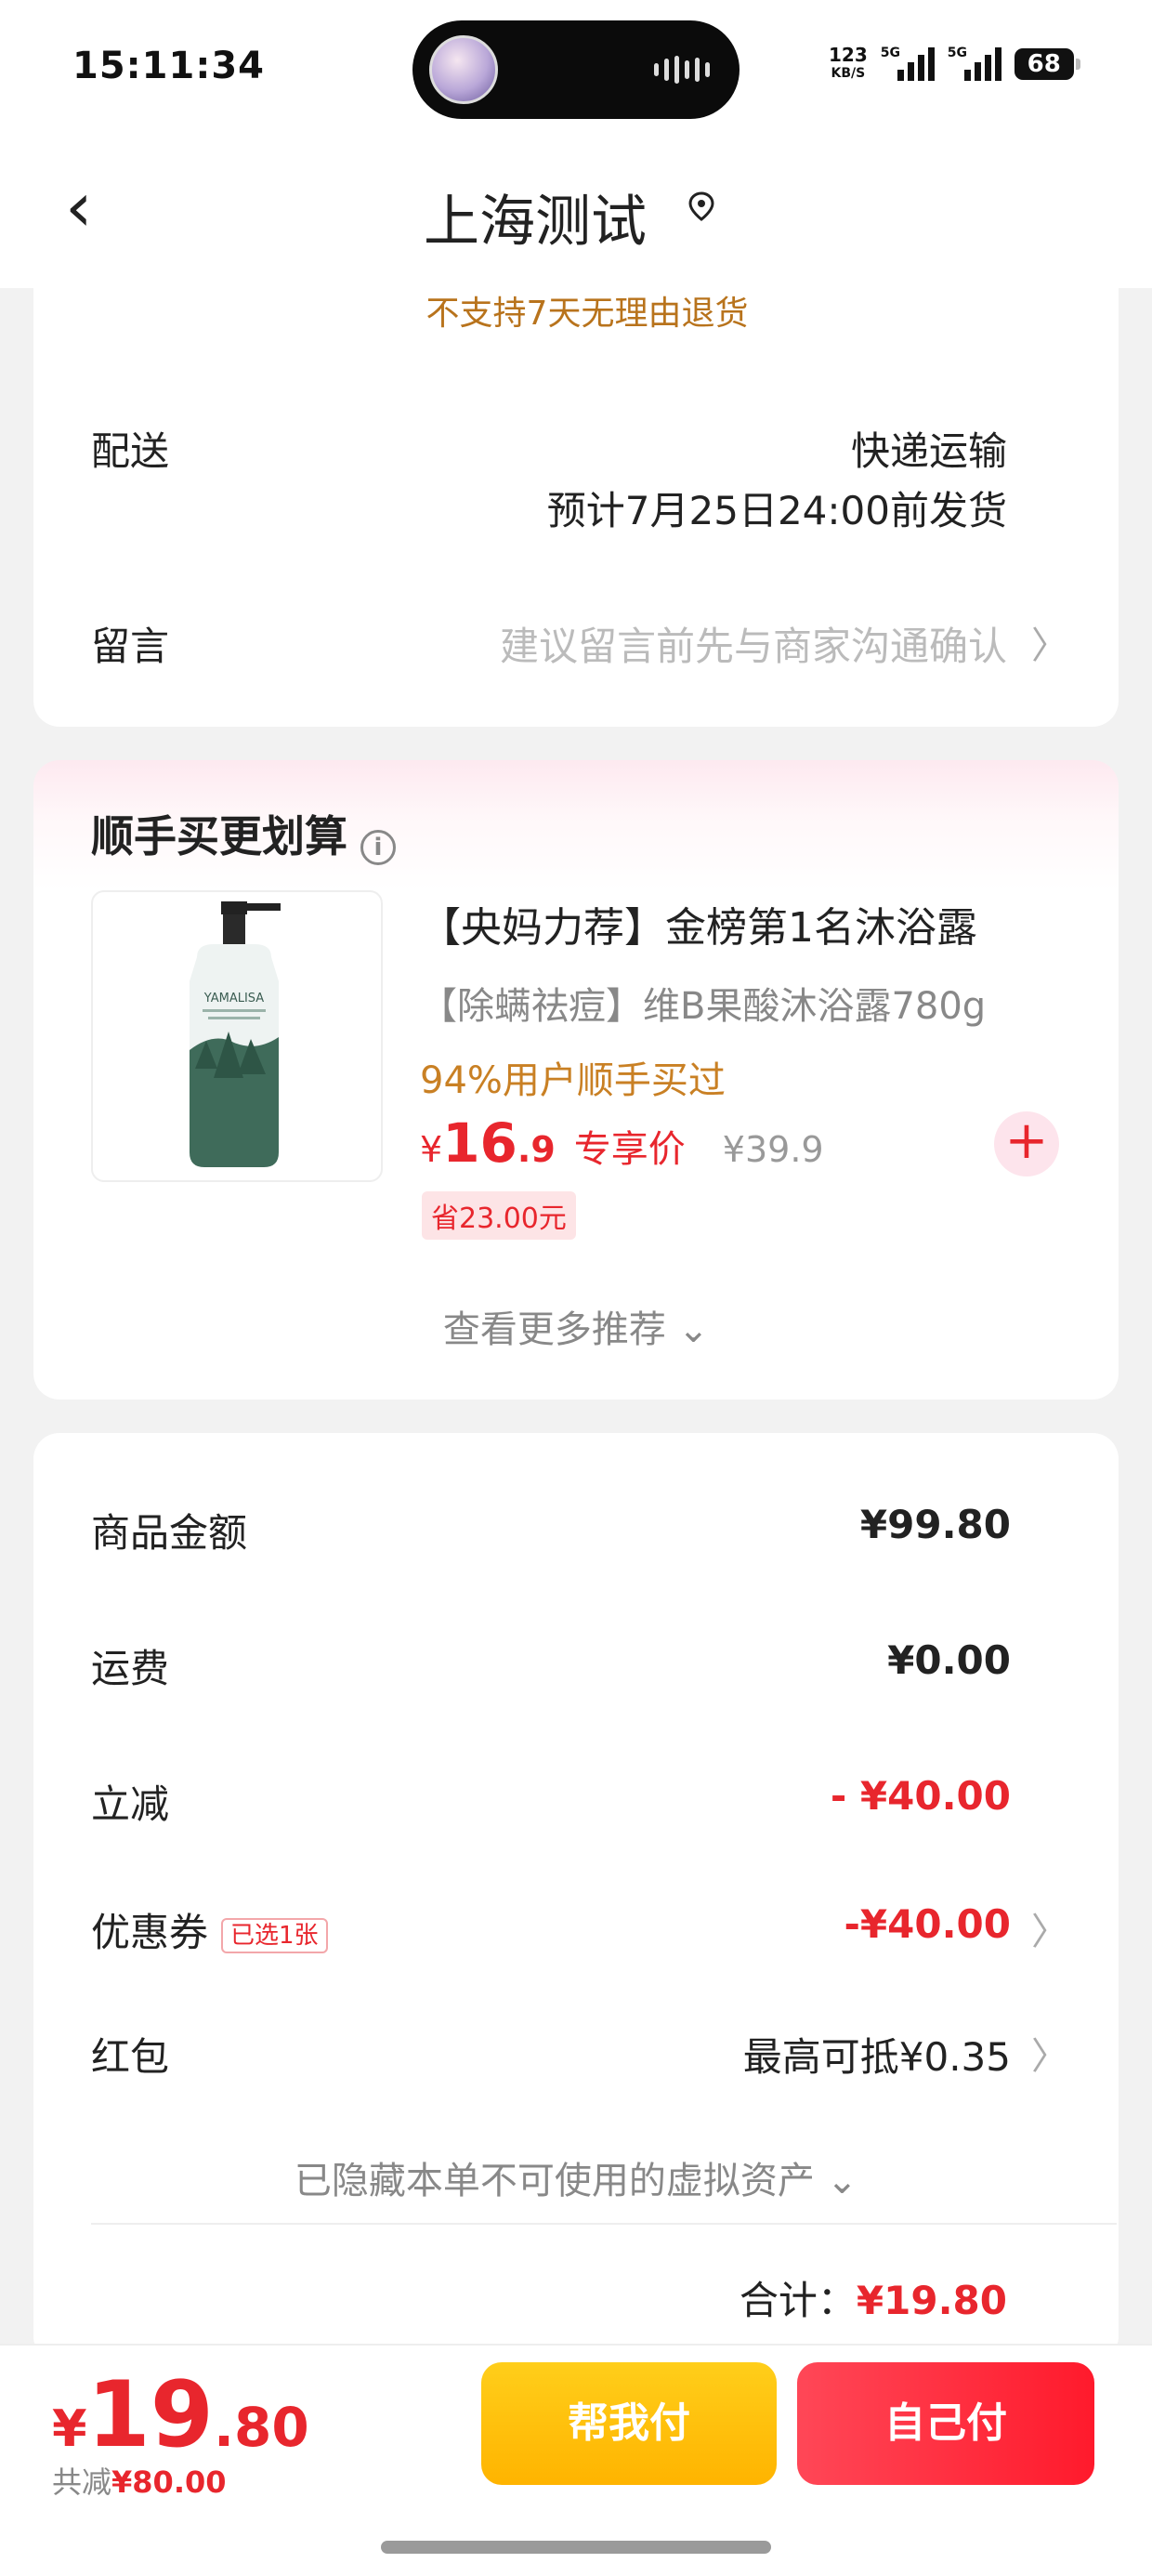 The width and height of the screenshot is (1152, 2576). Describe the element at coordinates (587, 314) in the screenshot. I see `return-policy-notice: 不支持7天无理由退货` at that location.